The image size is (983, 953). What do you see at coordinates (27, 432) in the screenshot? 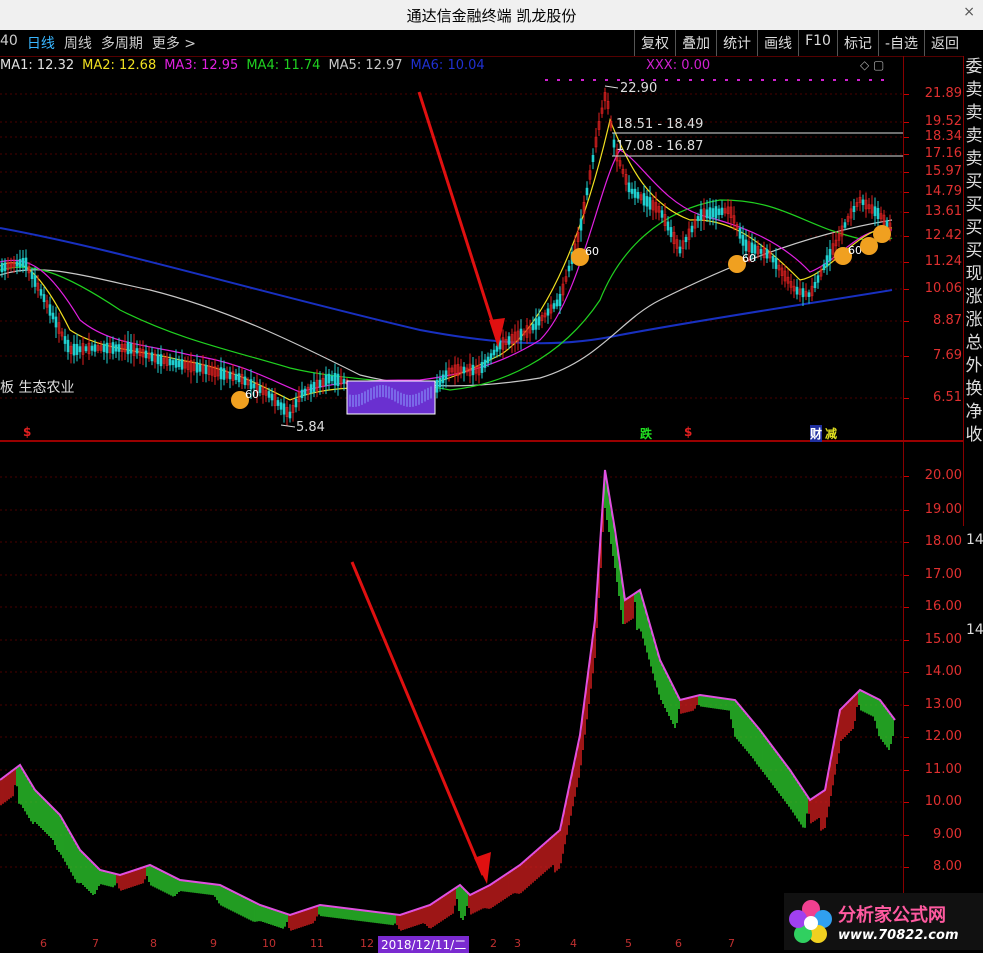
I see `signal-s: $` at bounding box center [27, 432].